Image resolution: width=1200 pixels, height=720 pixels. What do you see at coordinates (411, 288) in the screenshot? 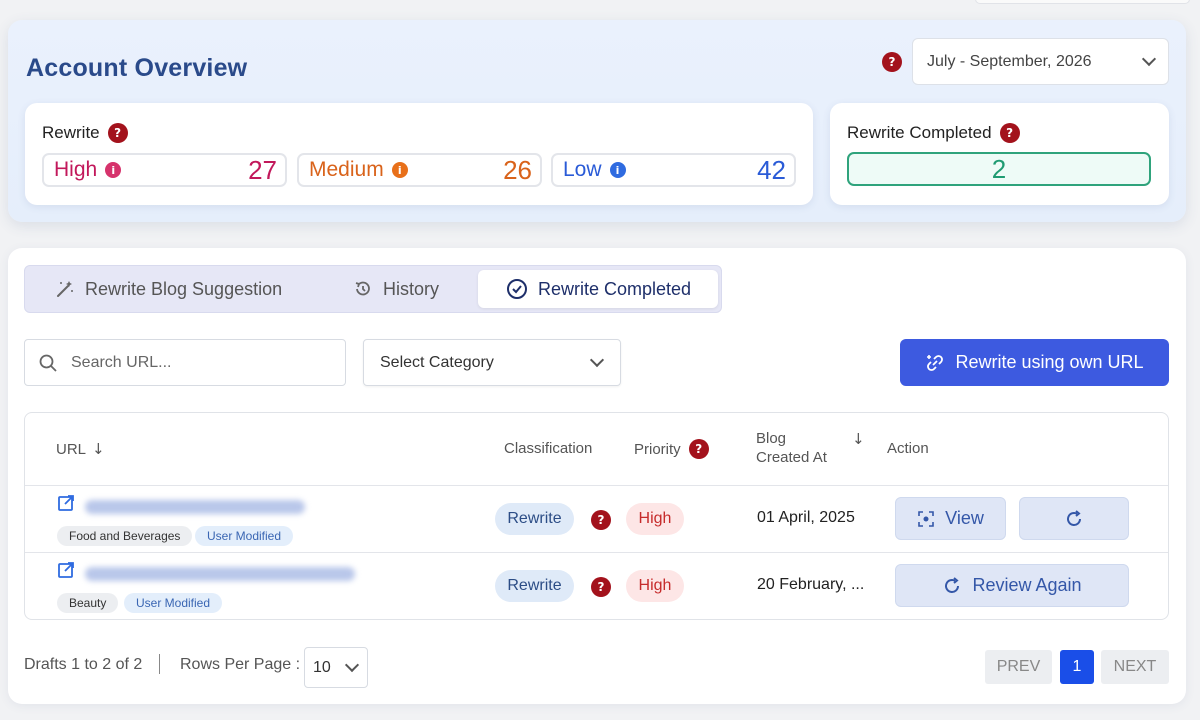
I see `tab-label: History` at bounding box center [411, 288].